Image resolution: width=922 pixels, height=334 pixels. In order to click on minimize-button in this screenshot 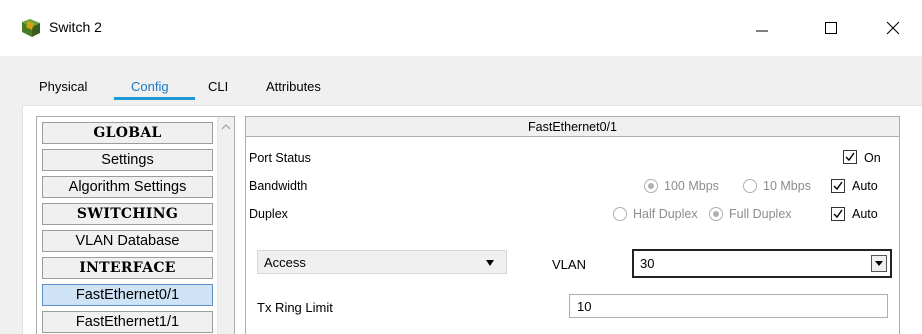, I will do `click(762, 28)`.